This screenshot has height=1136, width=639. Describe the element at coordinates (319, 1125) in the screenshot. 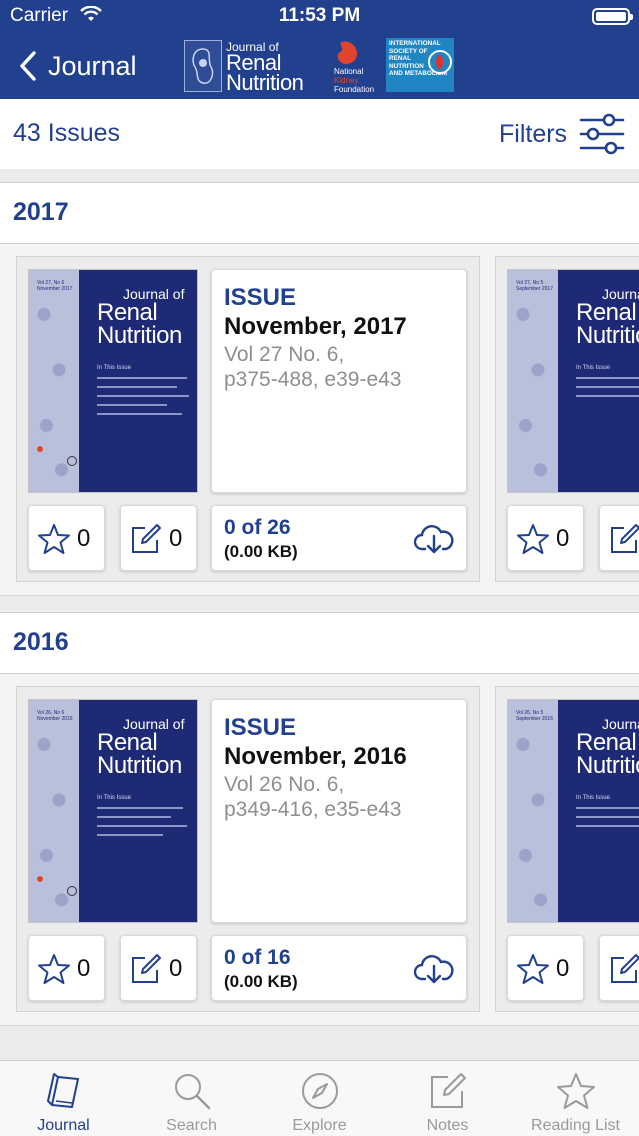

I see `tab-label: Explore` at that location.